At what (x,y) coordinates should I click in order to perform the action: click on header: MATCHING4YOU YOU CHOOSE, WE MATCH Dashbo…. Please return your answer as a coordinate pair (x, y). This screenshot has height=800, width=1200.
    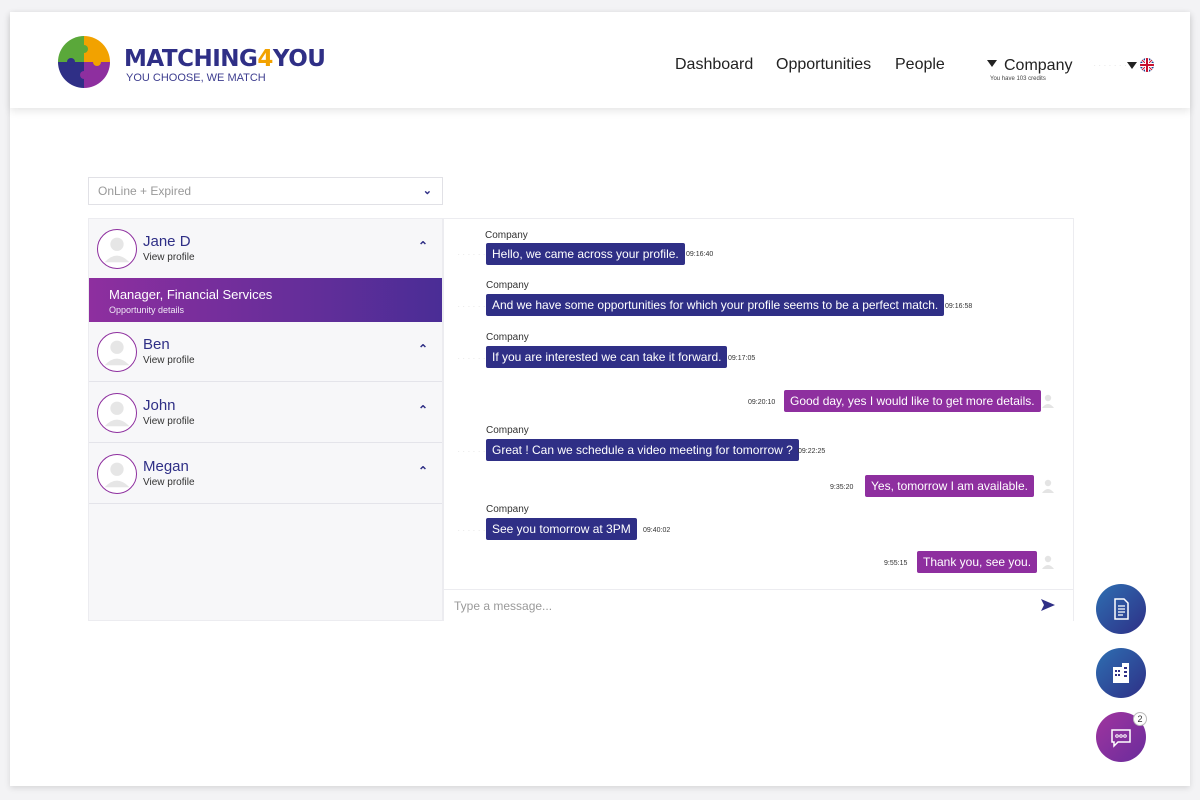
    Looking at the image, I should click on (600, 60).